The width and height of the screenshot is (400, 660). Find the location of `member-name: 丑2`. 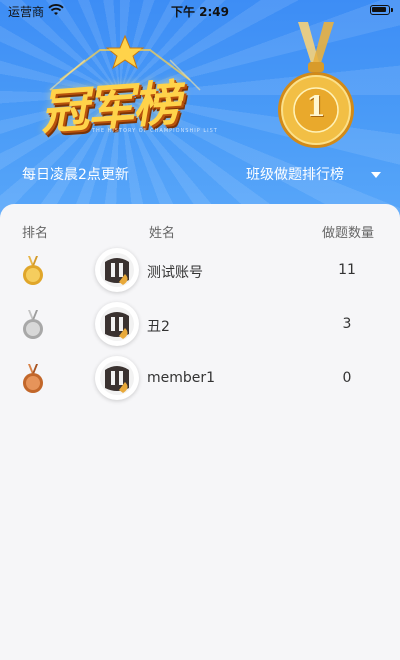

member-name: 丑2 is located at coordinates (158, 327).